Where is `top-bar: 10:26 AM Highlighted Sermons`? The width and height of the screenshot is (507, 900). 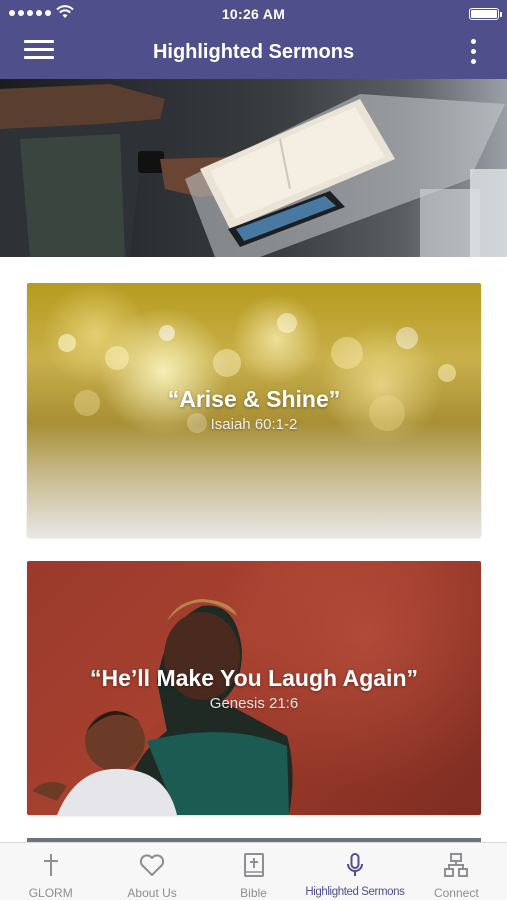 top-bar: 10:26 AM Highlighted Sermons is located at coordinates (253, 39).